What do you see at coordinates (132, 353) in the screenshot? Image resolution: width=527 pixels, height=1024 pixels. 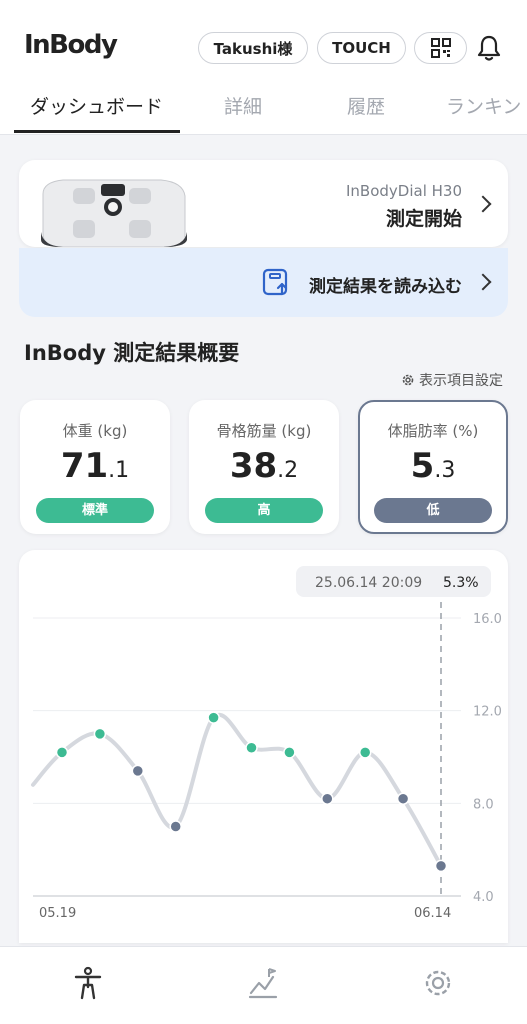 I see `summary-title: InBody 測定結果概要` at bounding box center [132, 353].